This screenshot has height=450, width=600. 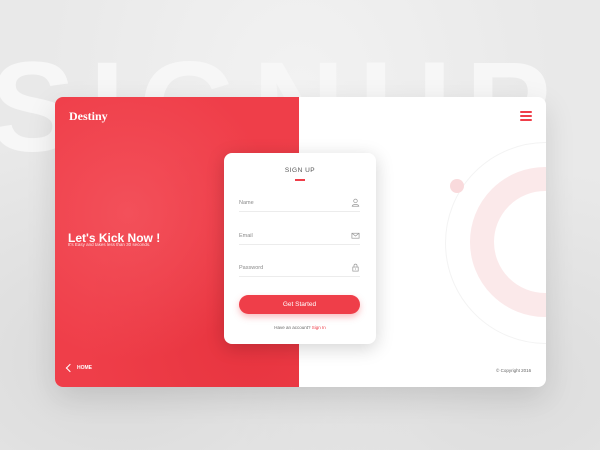 I want to click on copyright-text: © Copyright 2016, so click(x=514, y=370).